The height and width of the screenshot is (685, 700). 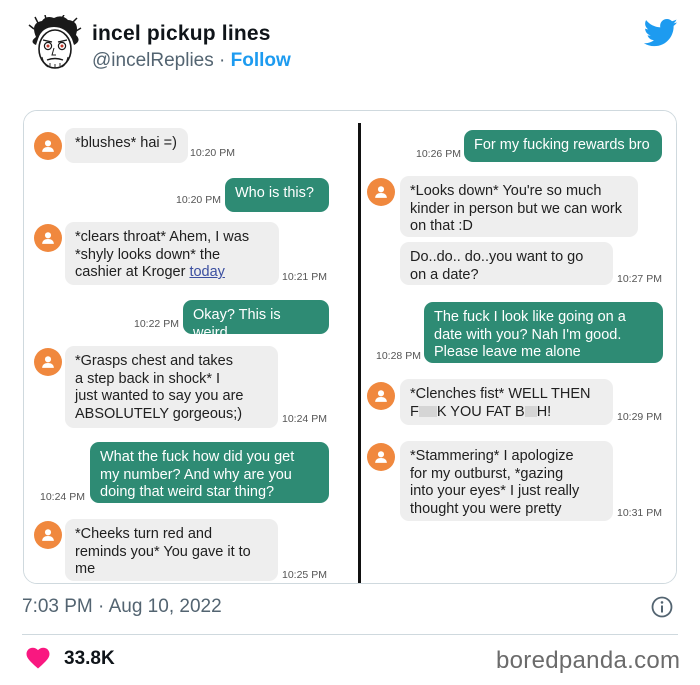 What do you see at coordinates (359, 353) in the screenshot?
I see `panel-divider` at bounding box center [359, 353].